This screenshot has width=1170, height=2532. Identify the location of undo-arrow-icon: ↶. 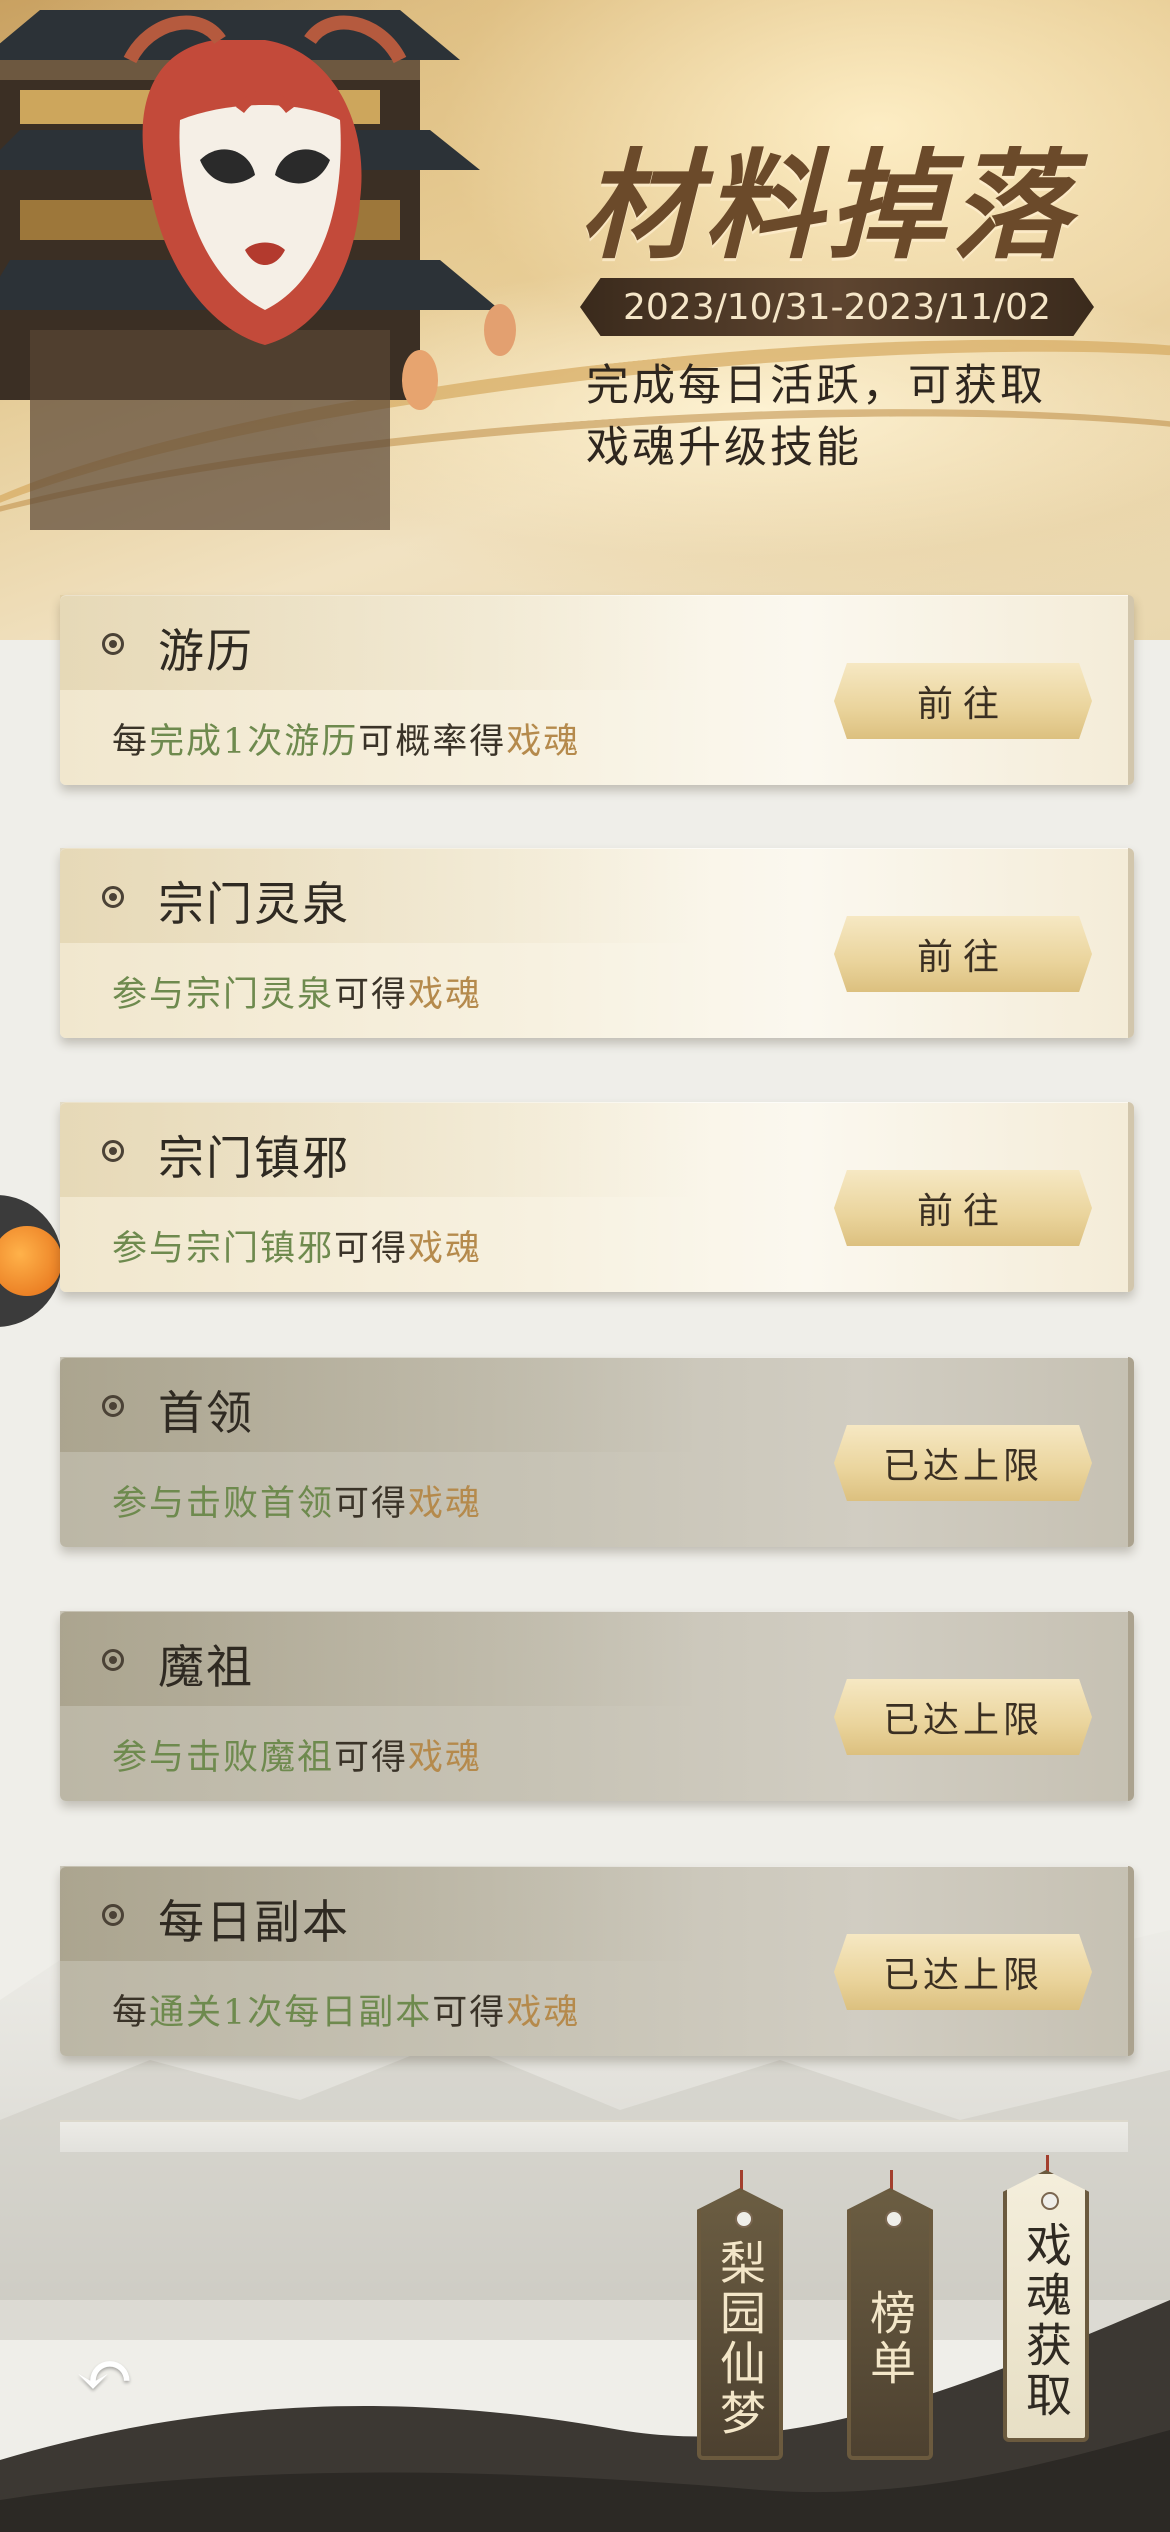
(105, 2375).